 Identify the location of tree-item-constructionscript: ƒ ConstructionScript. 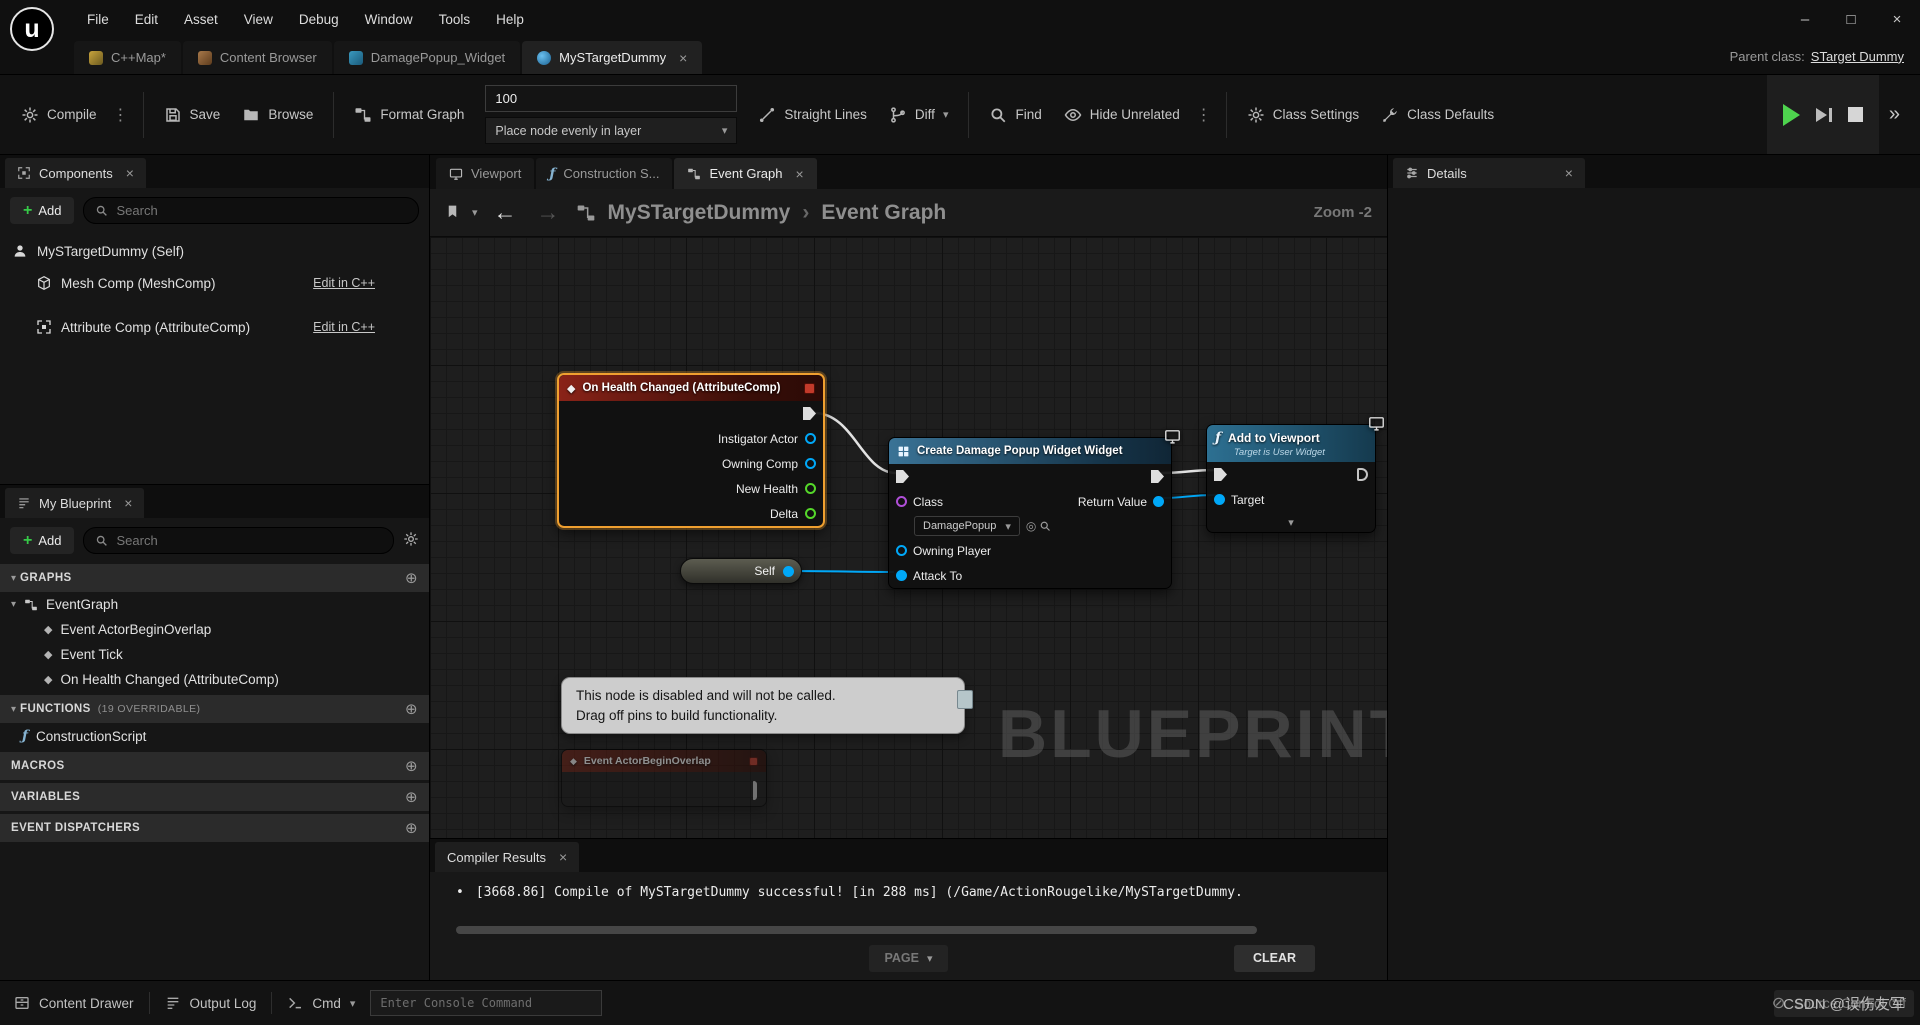
(214, 736).